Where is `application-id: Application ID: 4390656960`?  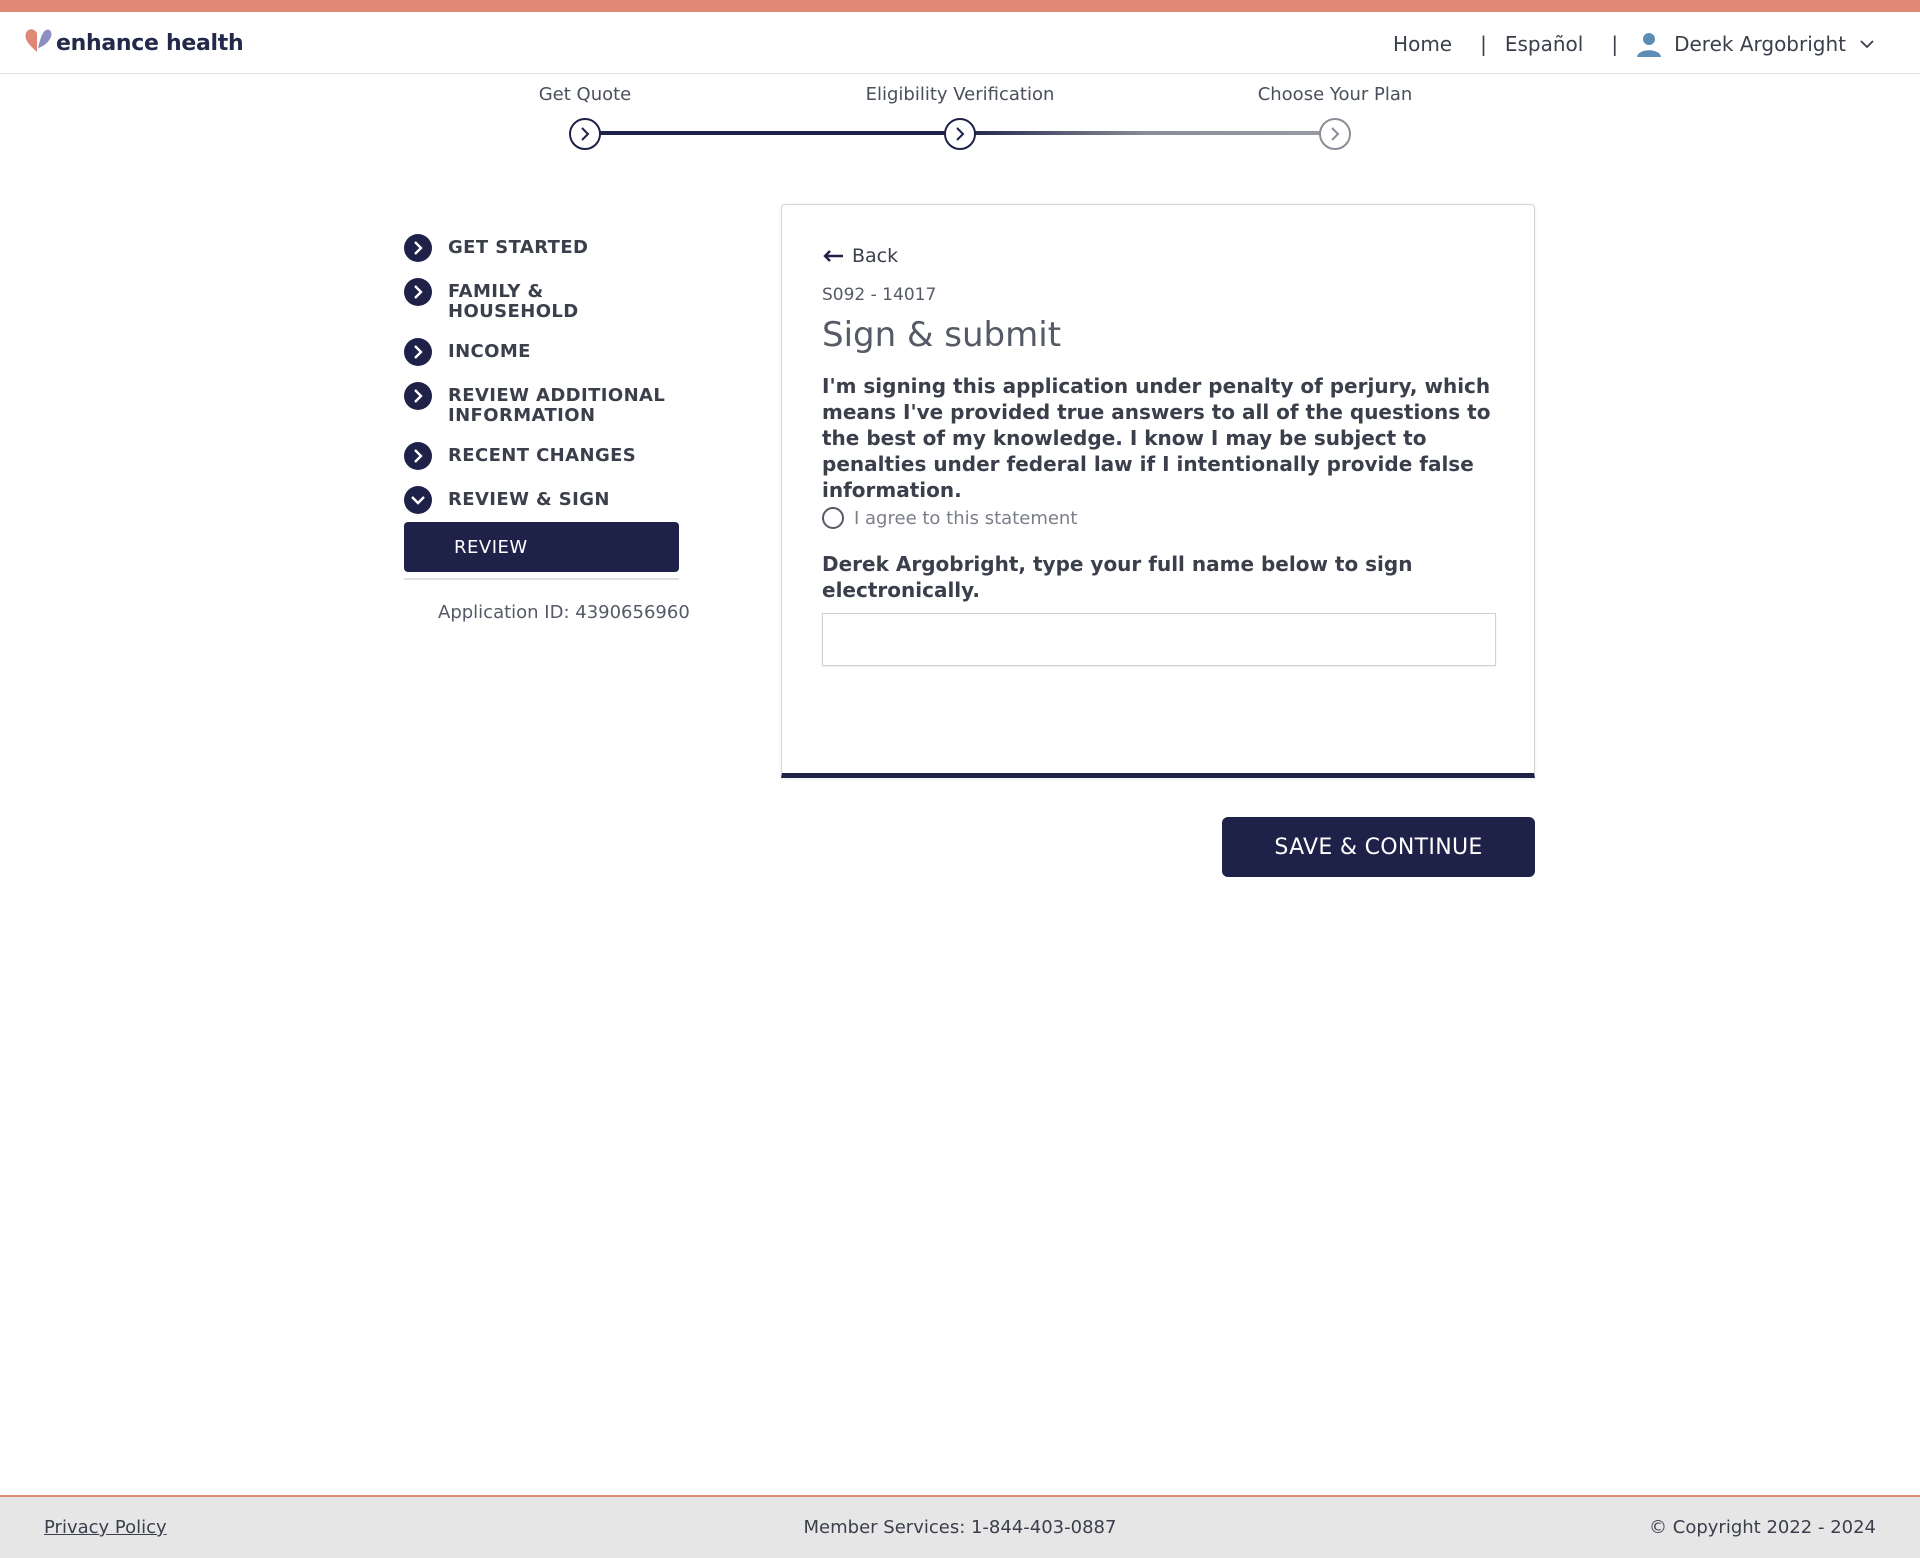 application-id: Application ID: 4390656960 is located at coordinates (564, 612).